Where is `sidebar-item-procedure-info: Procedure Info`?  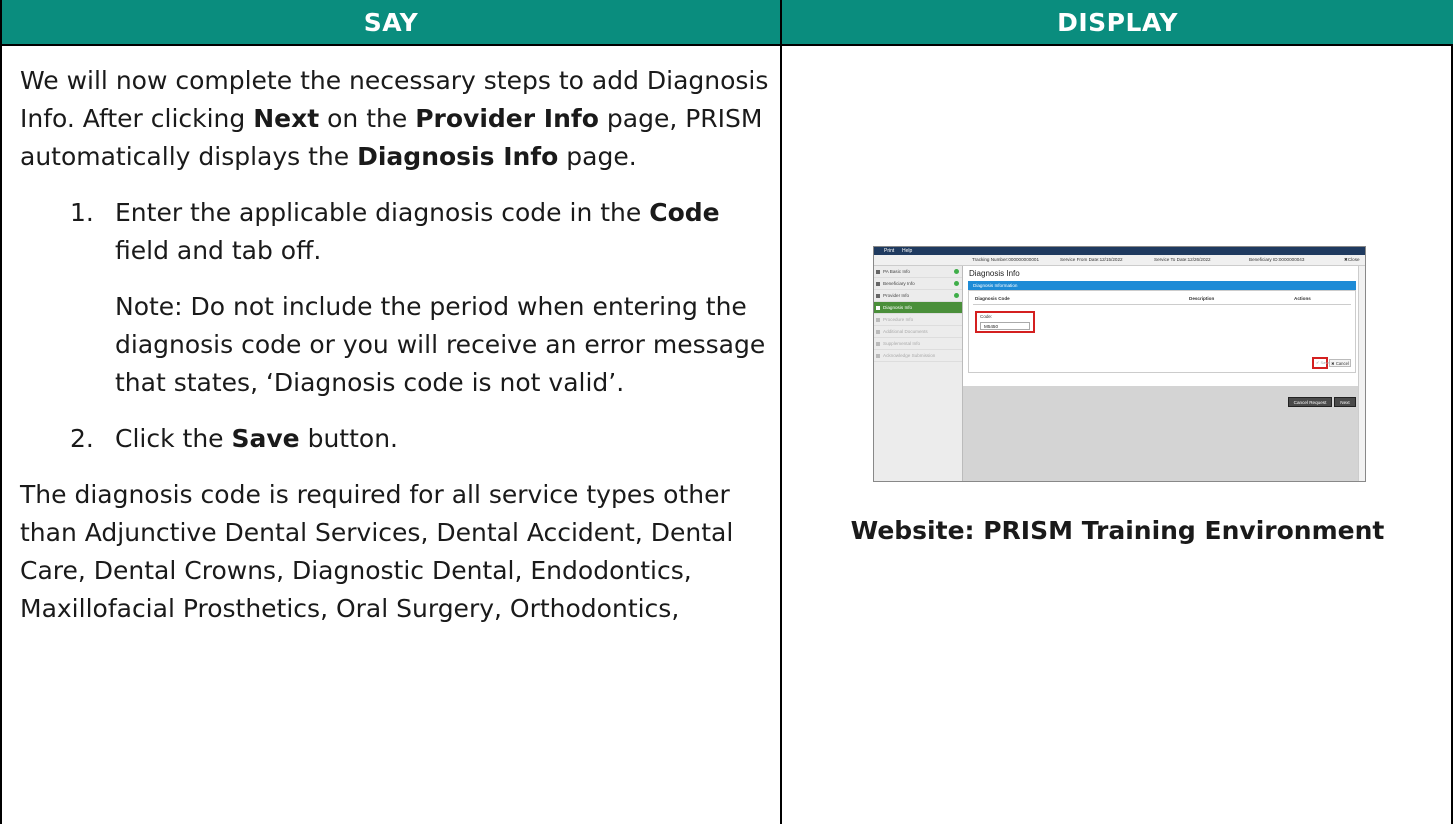 sidebar-item-procedure-info: Procedure Info is located at coordinates (918, 320).